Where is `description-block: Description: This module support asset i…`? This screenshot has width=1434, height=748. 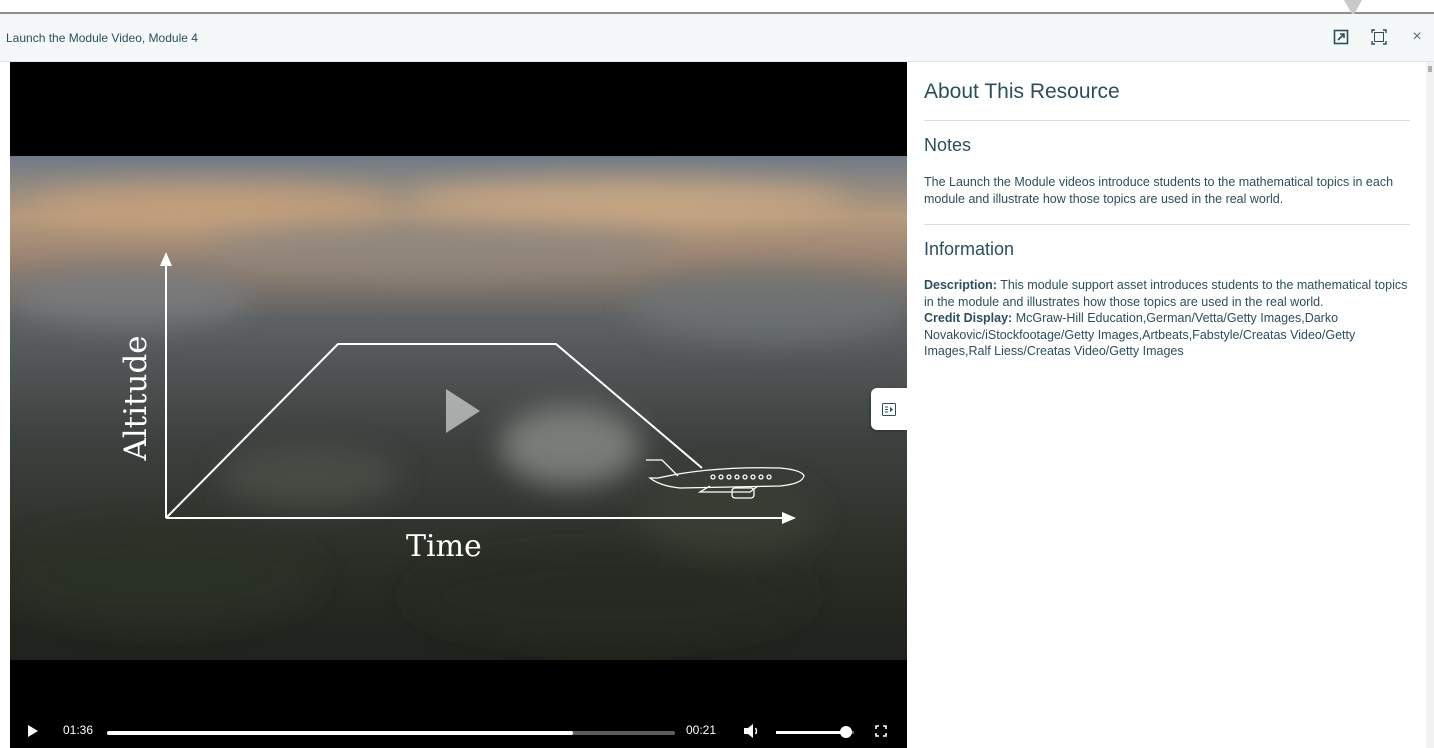
description-block: Description: This module support asset i… is located at coordinates (1166, 318).